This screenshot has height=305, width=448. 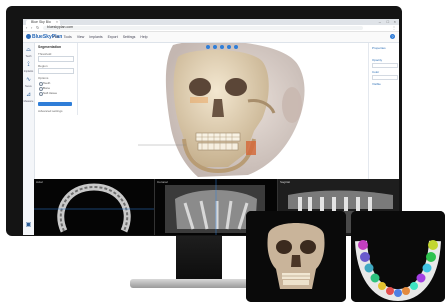 I want to click on skull-render-inset, so click(x=296, y=256).